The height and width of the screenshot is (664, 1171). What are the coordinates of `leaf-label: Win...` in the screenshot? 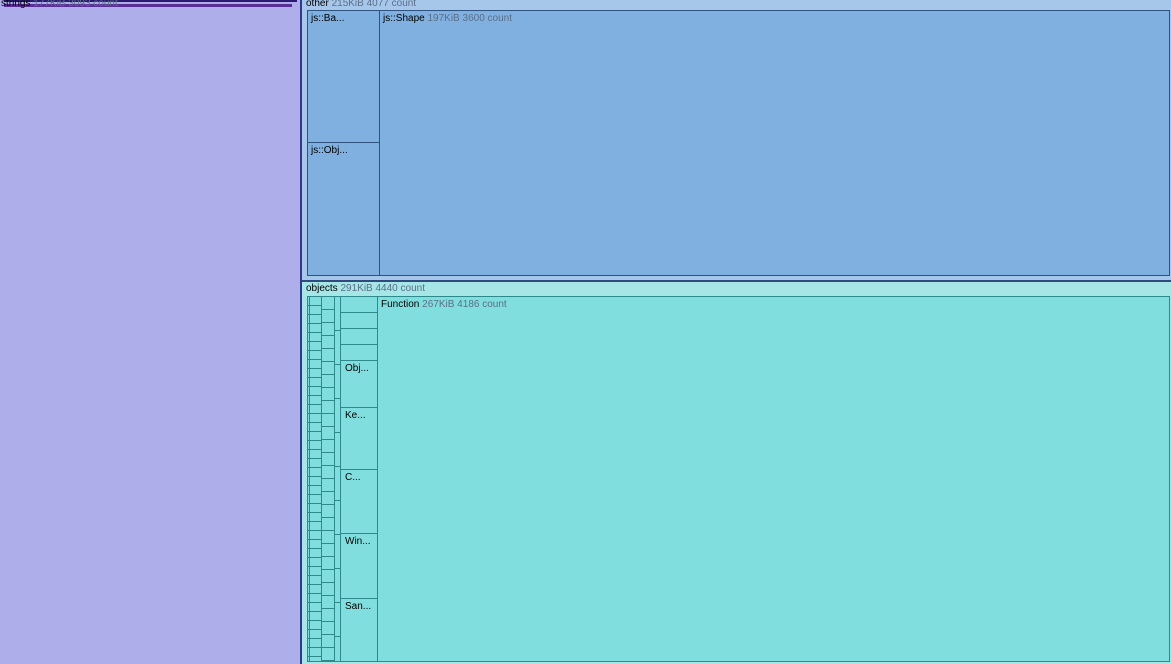 It's located at (358, 541).